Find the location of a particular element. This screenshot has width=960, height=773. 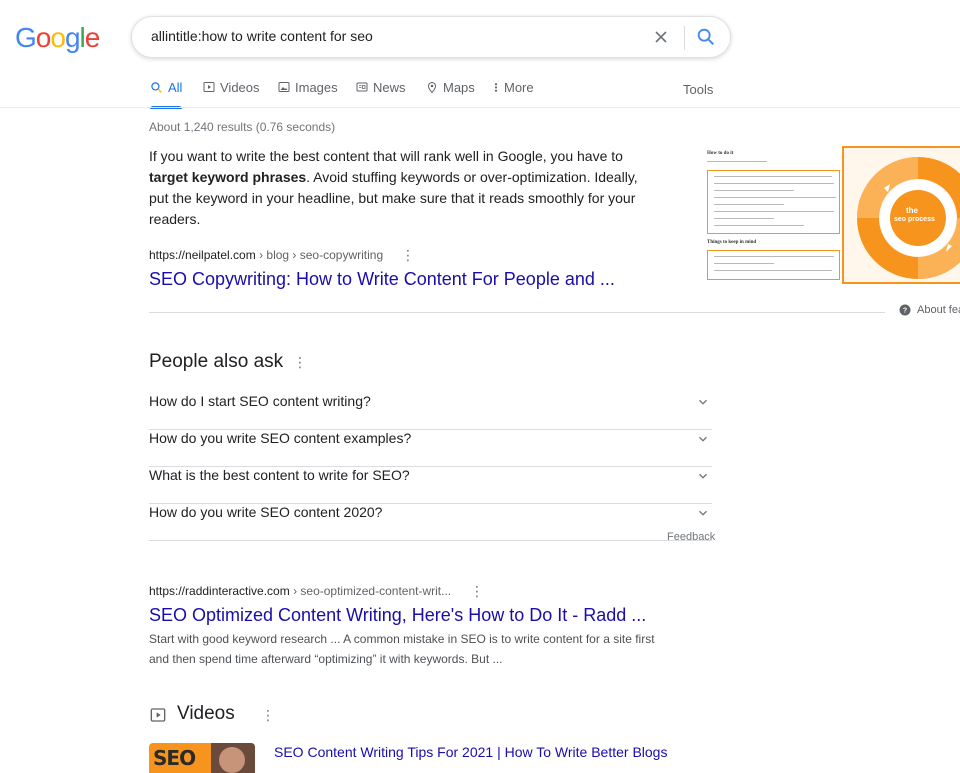

clear-icon is located at coordinates (661, 37).